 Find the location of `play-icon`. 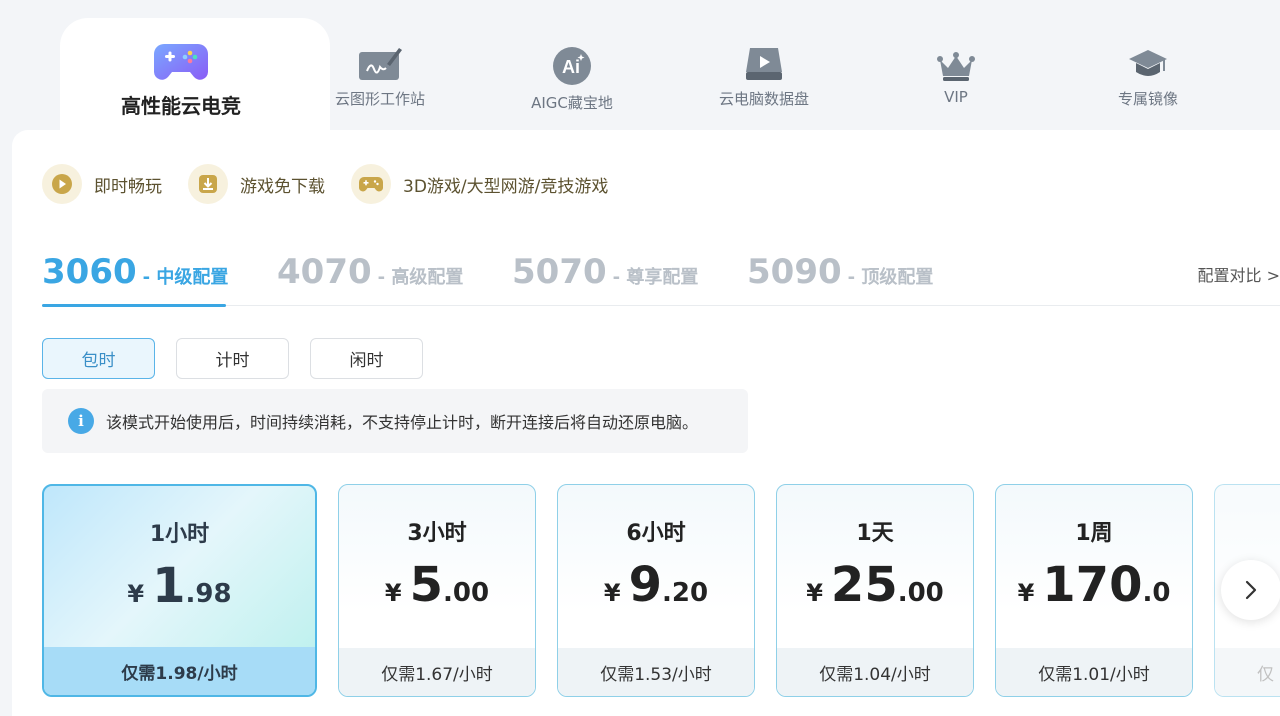

play-icon is located at coordinates (62, 184).